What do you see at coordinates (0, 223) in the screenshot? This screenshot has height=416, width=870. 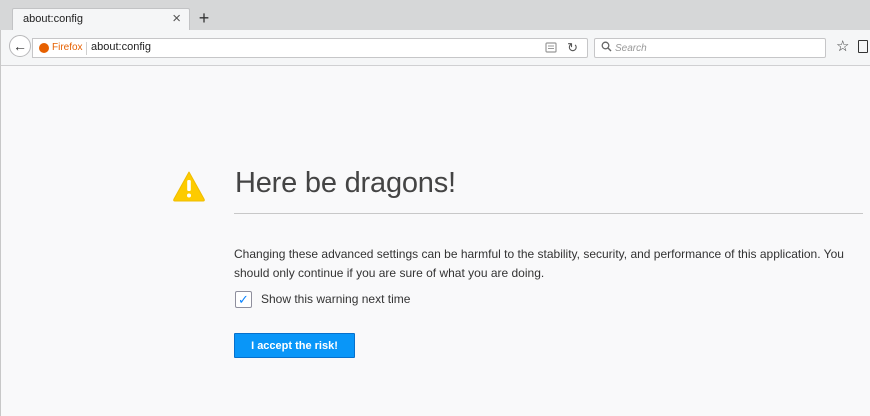 I see `window-left-border` at bounding box center [0, 223].